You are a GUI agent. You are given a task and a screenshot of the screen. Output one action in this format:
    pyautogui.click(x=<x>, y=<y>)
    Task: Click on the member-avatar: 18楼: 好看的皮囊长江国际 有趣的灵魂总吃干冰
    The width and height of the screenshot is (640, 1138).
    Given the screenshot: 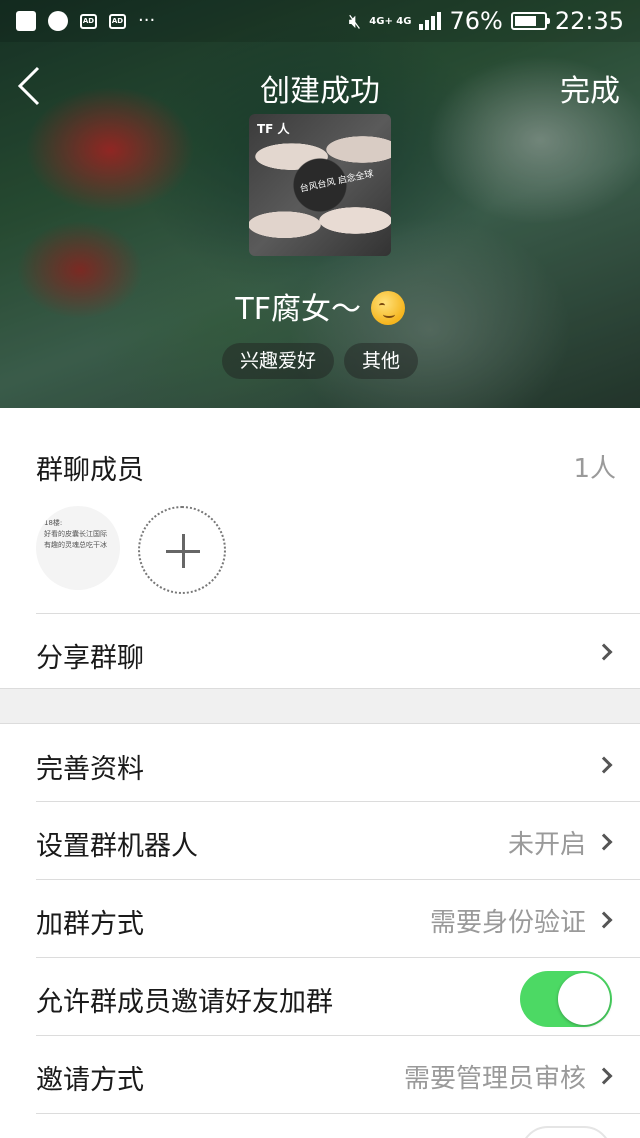 What is the action you would take?
    pyautogui.click(x=78, y=548)
    